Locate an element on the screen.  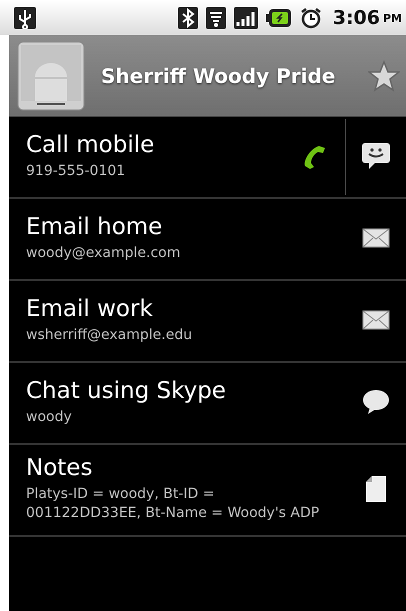
row-title: Email home is located at coordinates (186, 227).